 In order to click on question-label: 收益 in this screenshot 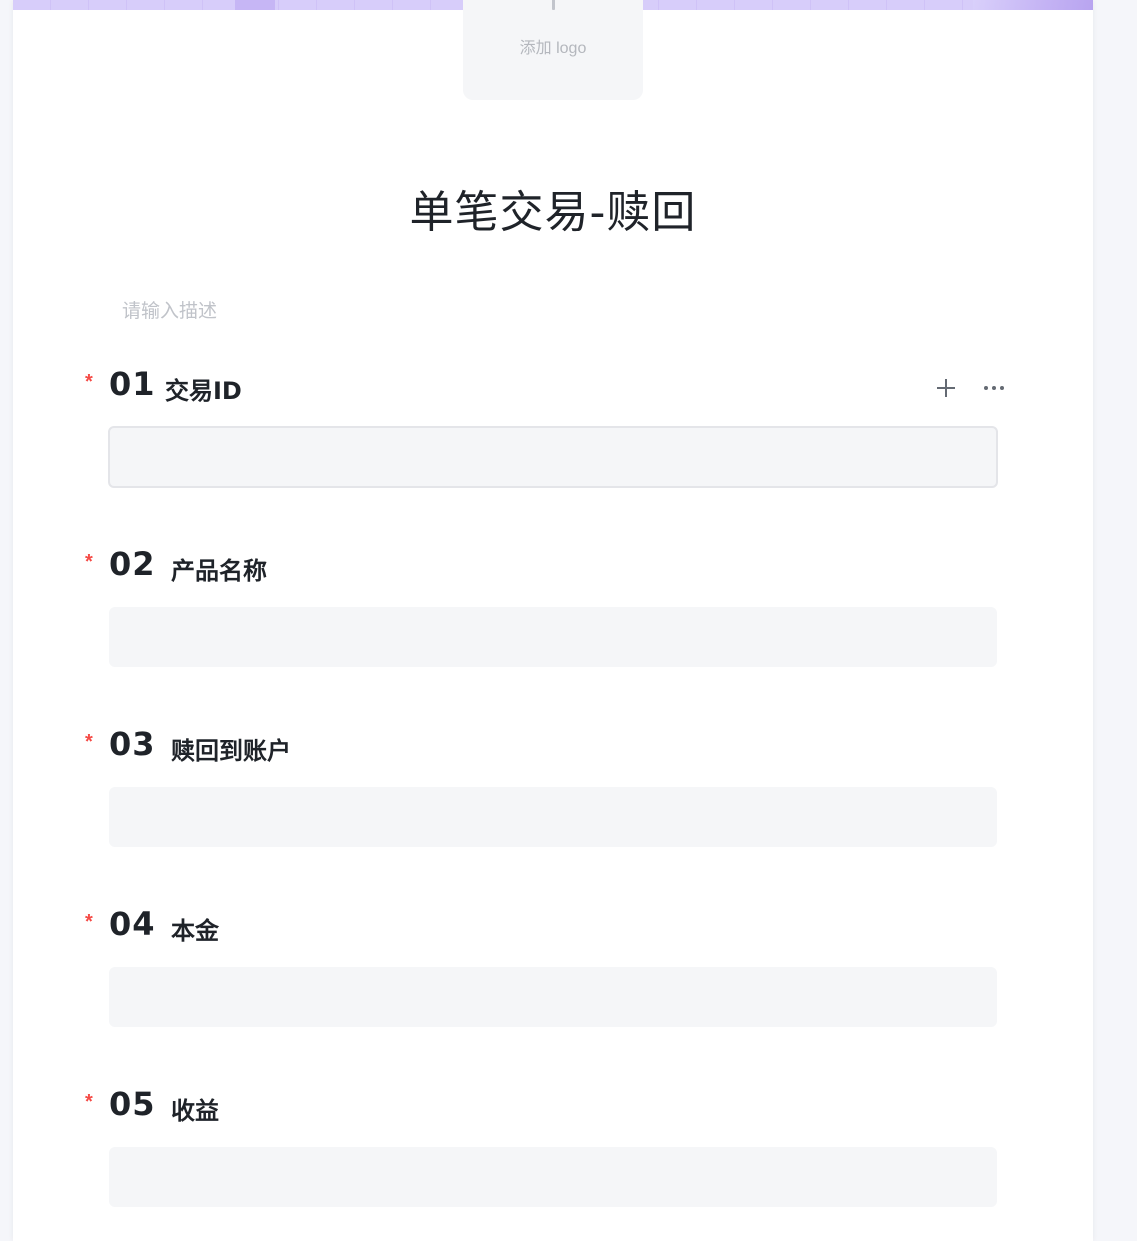, I will do `click(195, 1111)`.